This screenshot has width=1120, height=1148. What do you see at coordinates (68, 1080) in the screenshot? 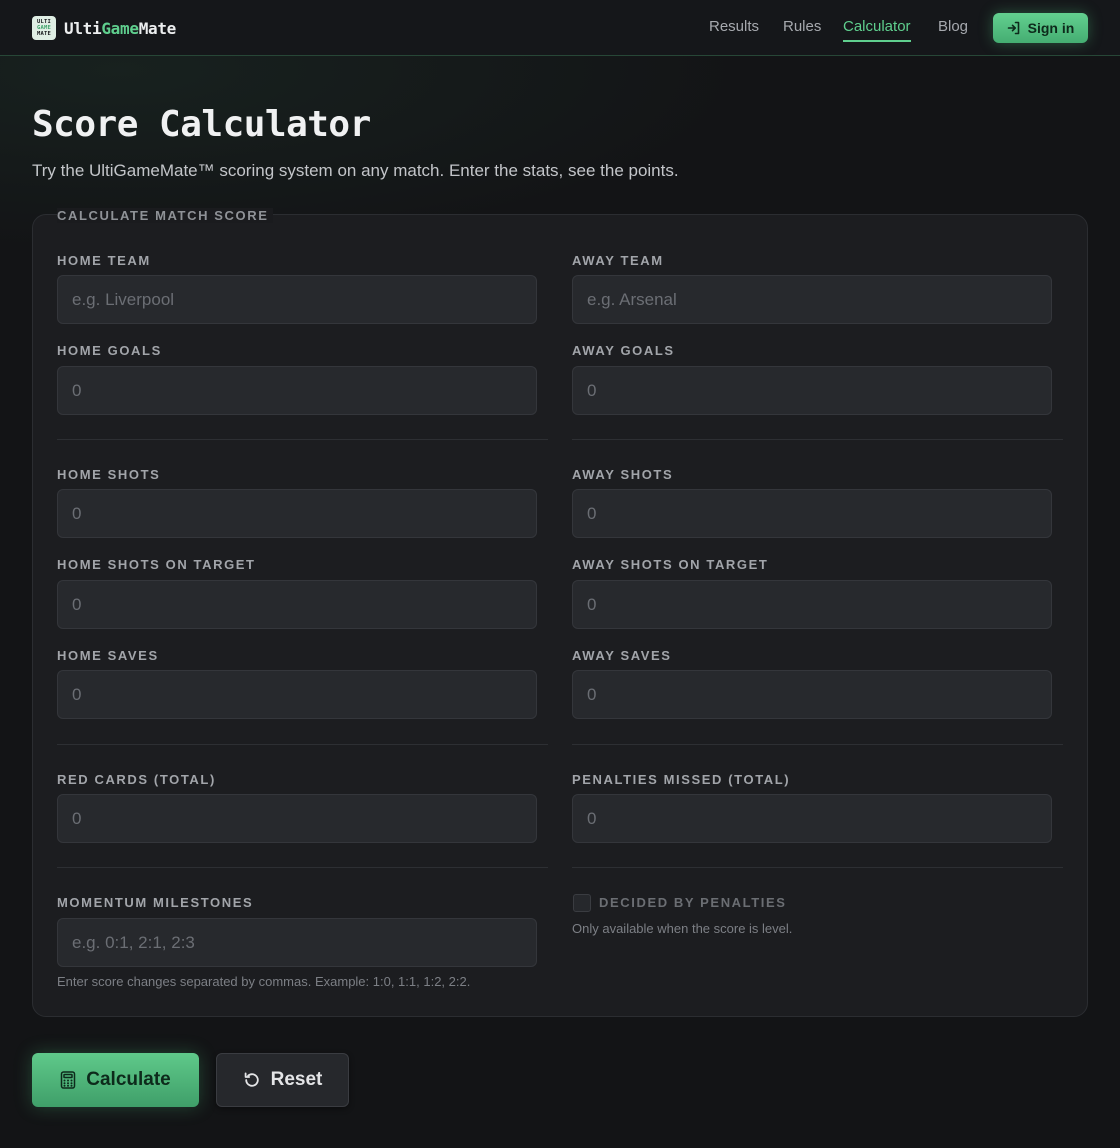
I see `calculator-icon` at bounding box center [68, 1080].